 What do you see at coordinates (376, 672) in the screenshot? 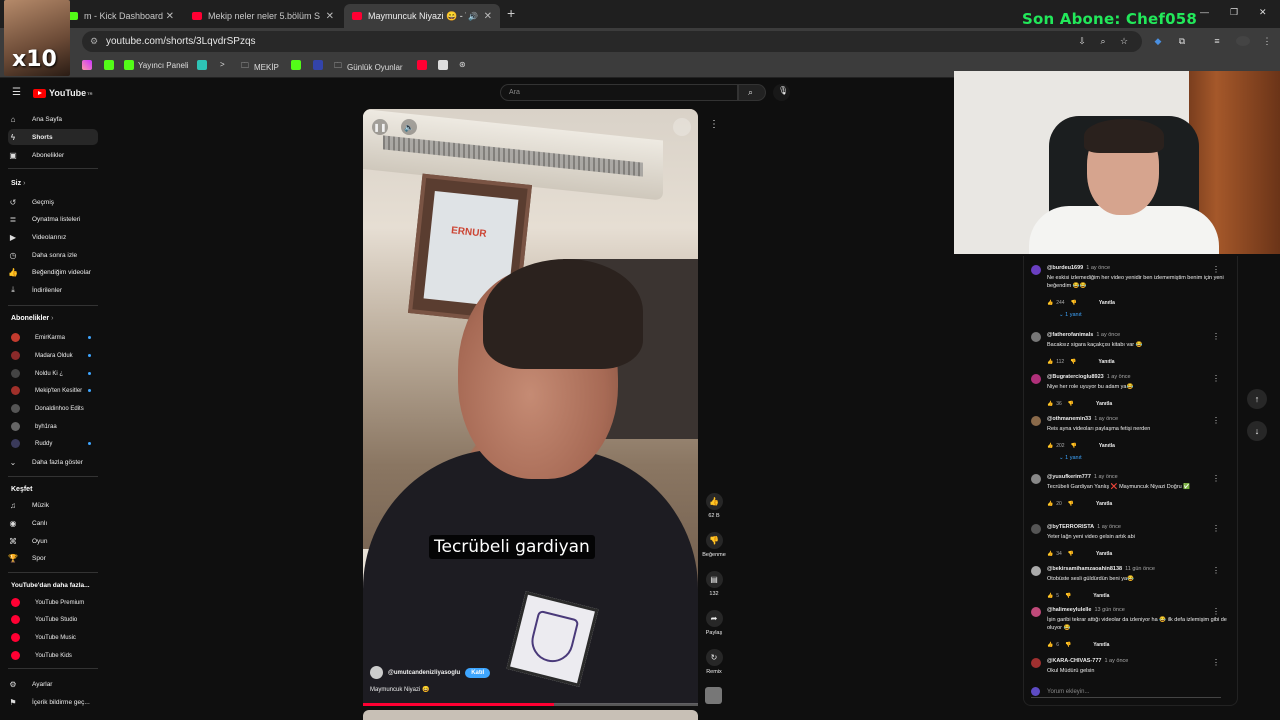
I see `channel-avatar` at bounding box center [376, 672].